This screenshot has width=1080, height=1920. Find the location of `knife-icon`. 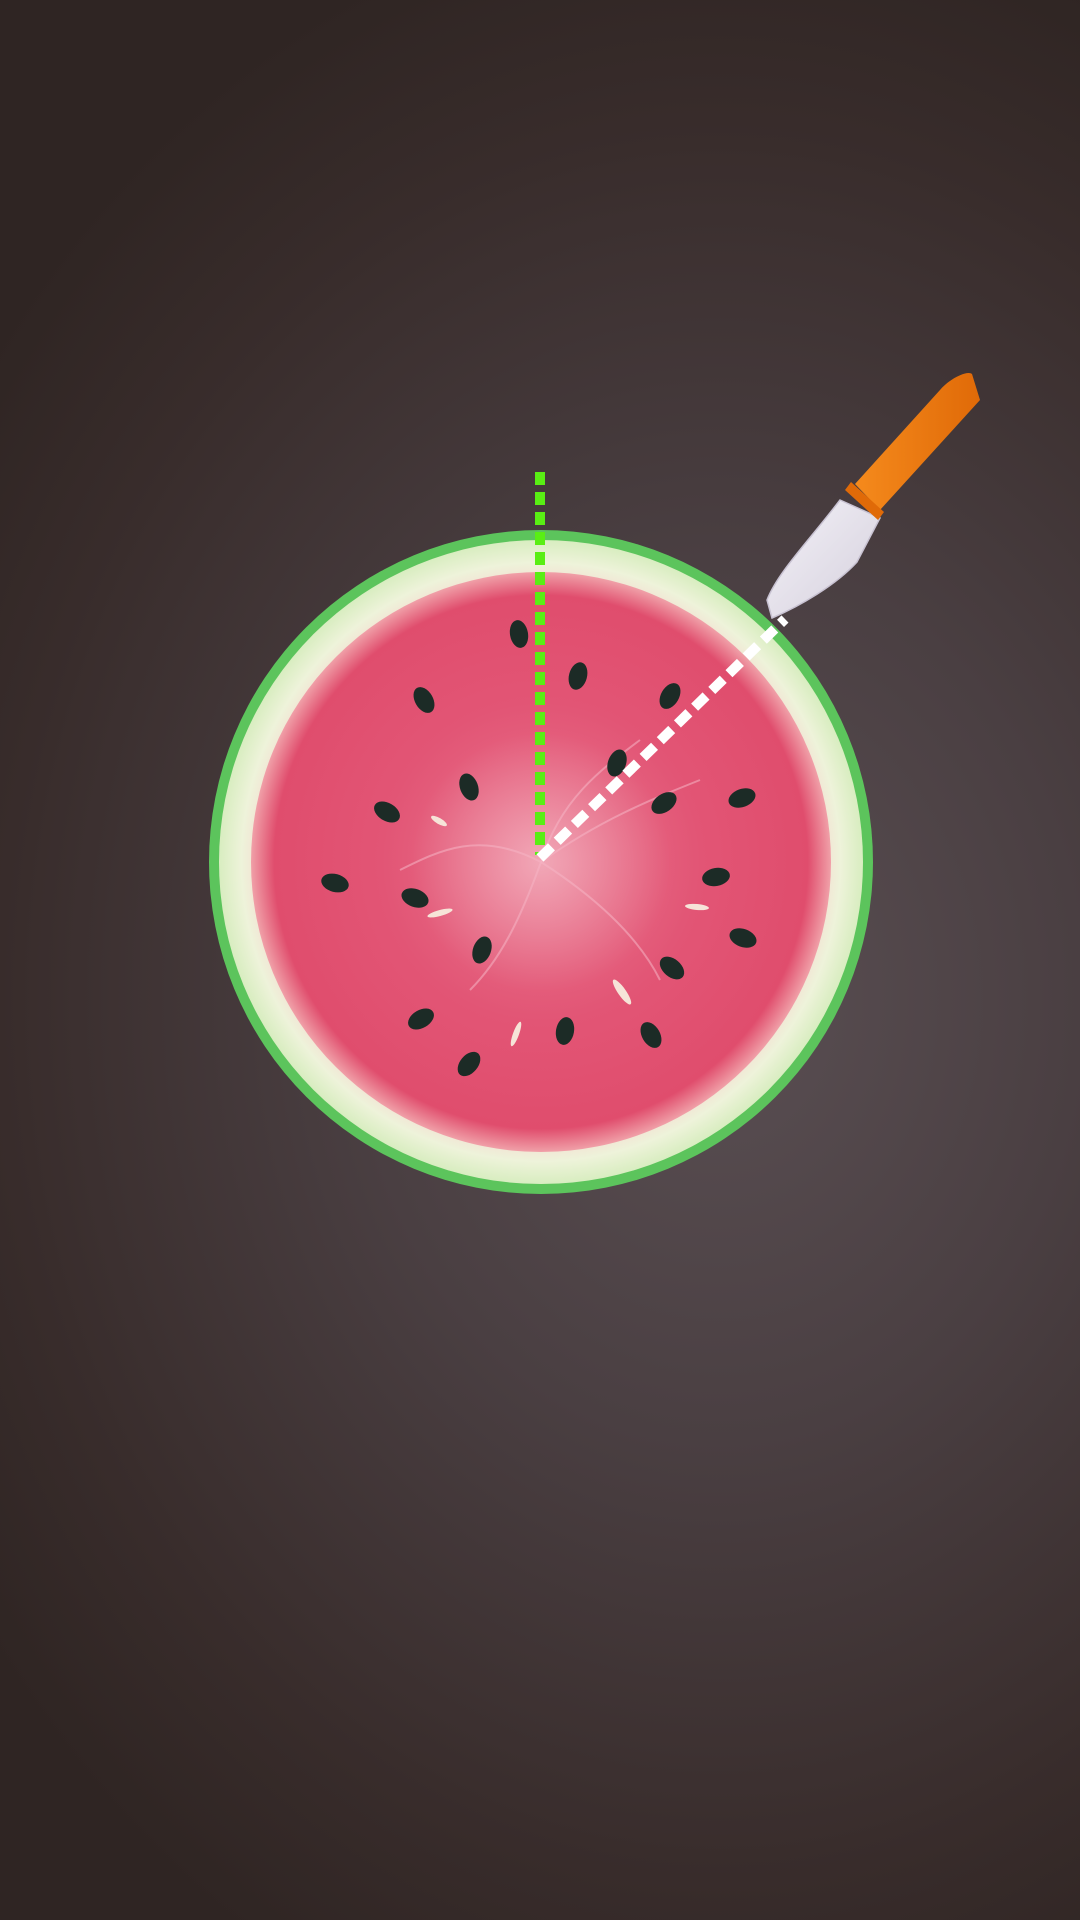

knife-icon is located at coordinates (873, 496).